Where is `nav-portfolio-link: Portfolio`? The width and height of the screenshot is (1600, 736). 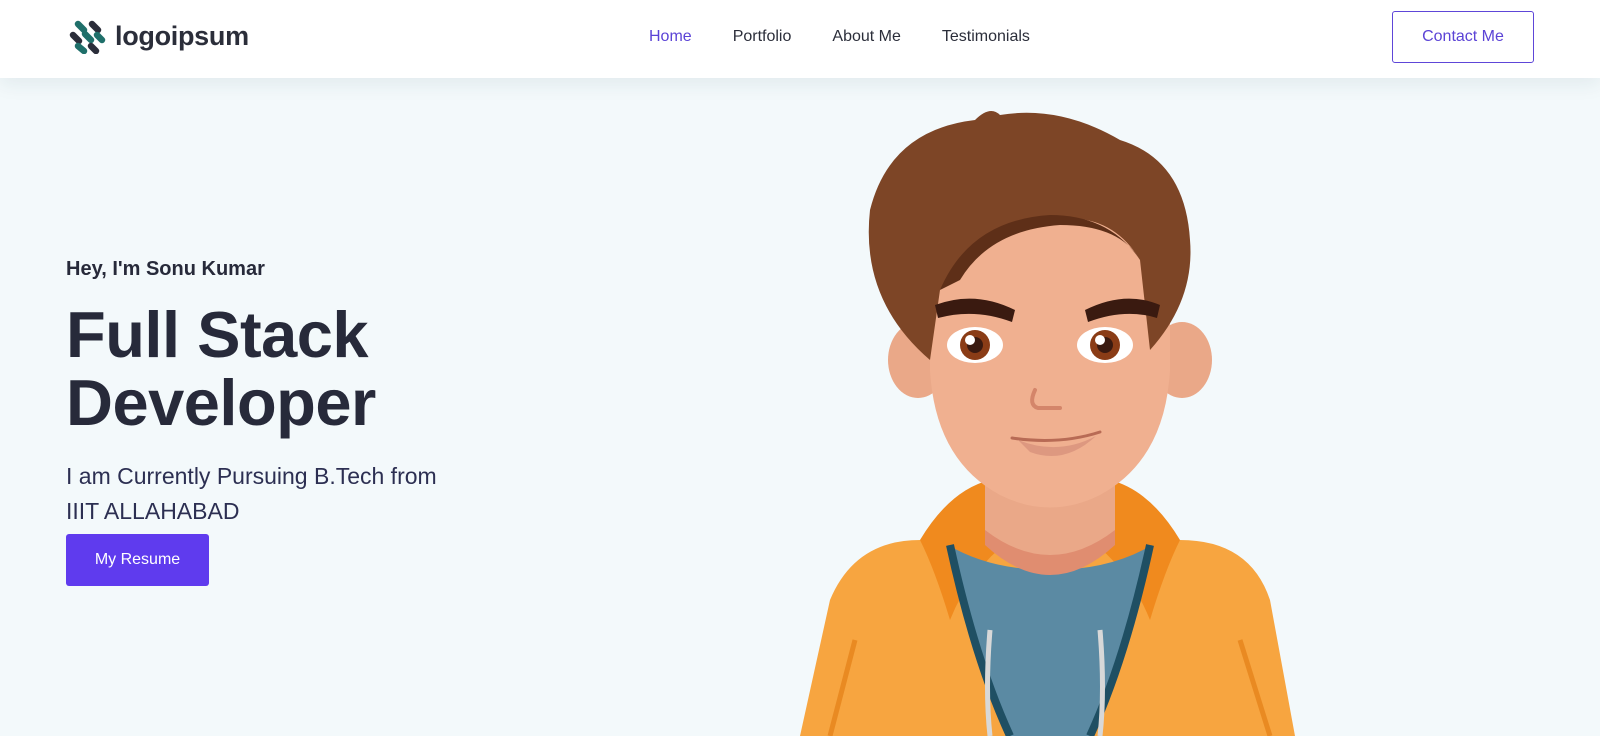 nav-portfolio-link: Portfolio is located at coordinates (762, 37).